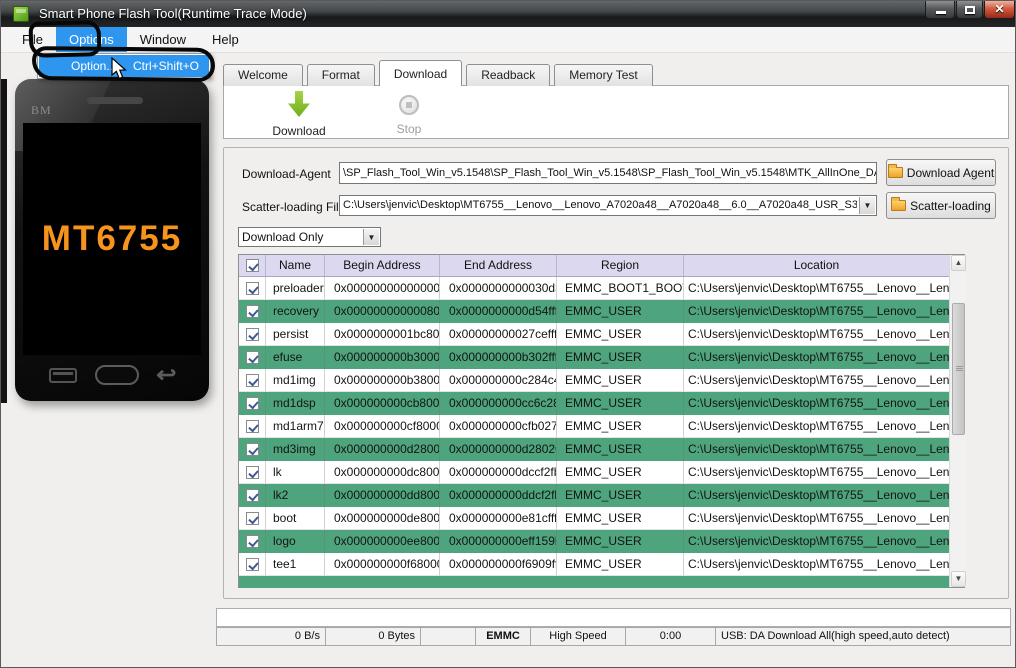 Image resolution: width=1016 pixels, height=668 pixels. I want to click on tab-download: Download, so click(420, 73).